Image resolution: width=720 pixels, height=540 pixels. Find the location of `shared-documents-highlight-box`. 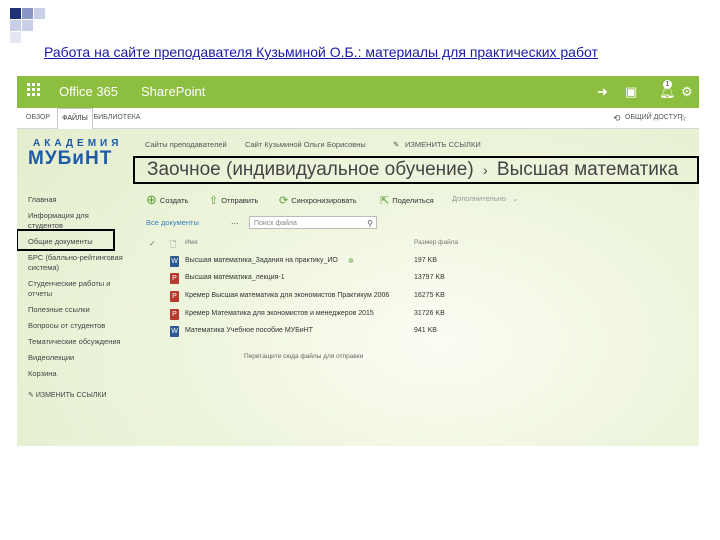

shared-documents-highlight-box is located at coordinates (66, 240).